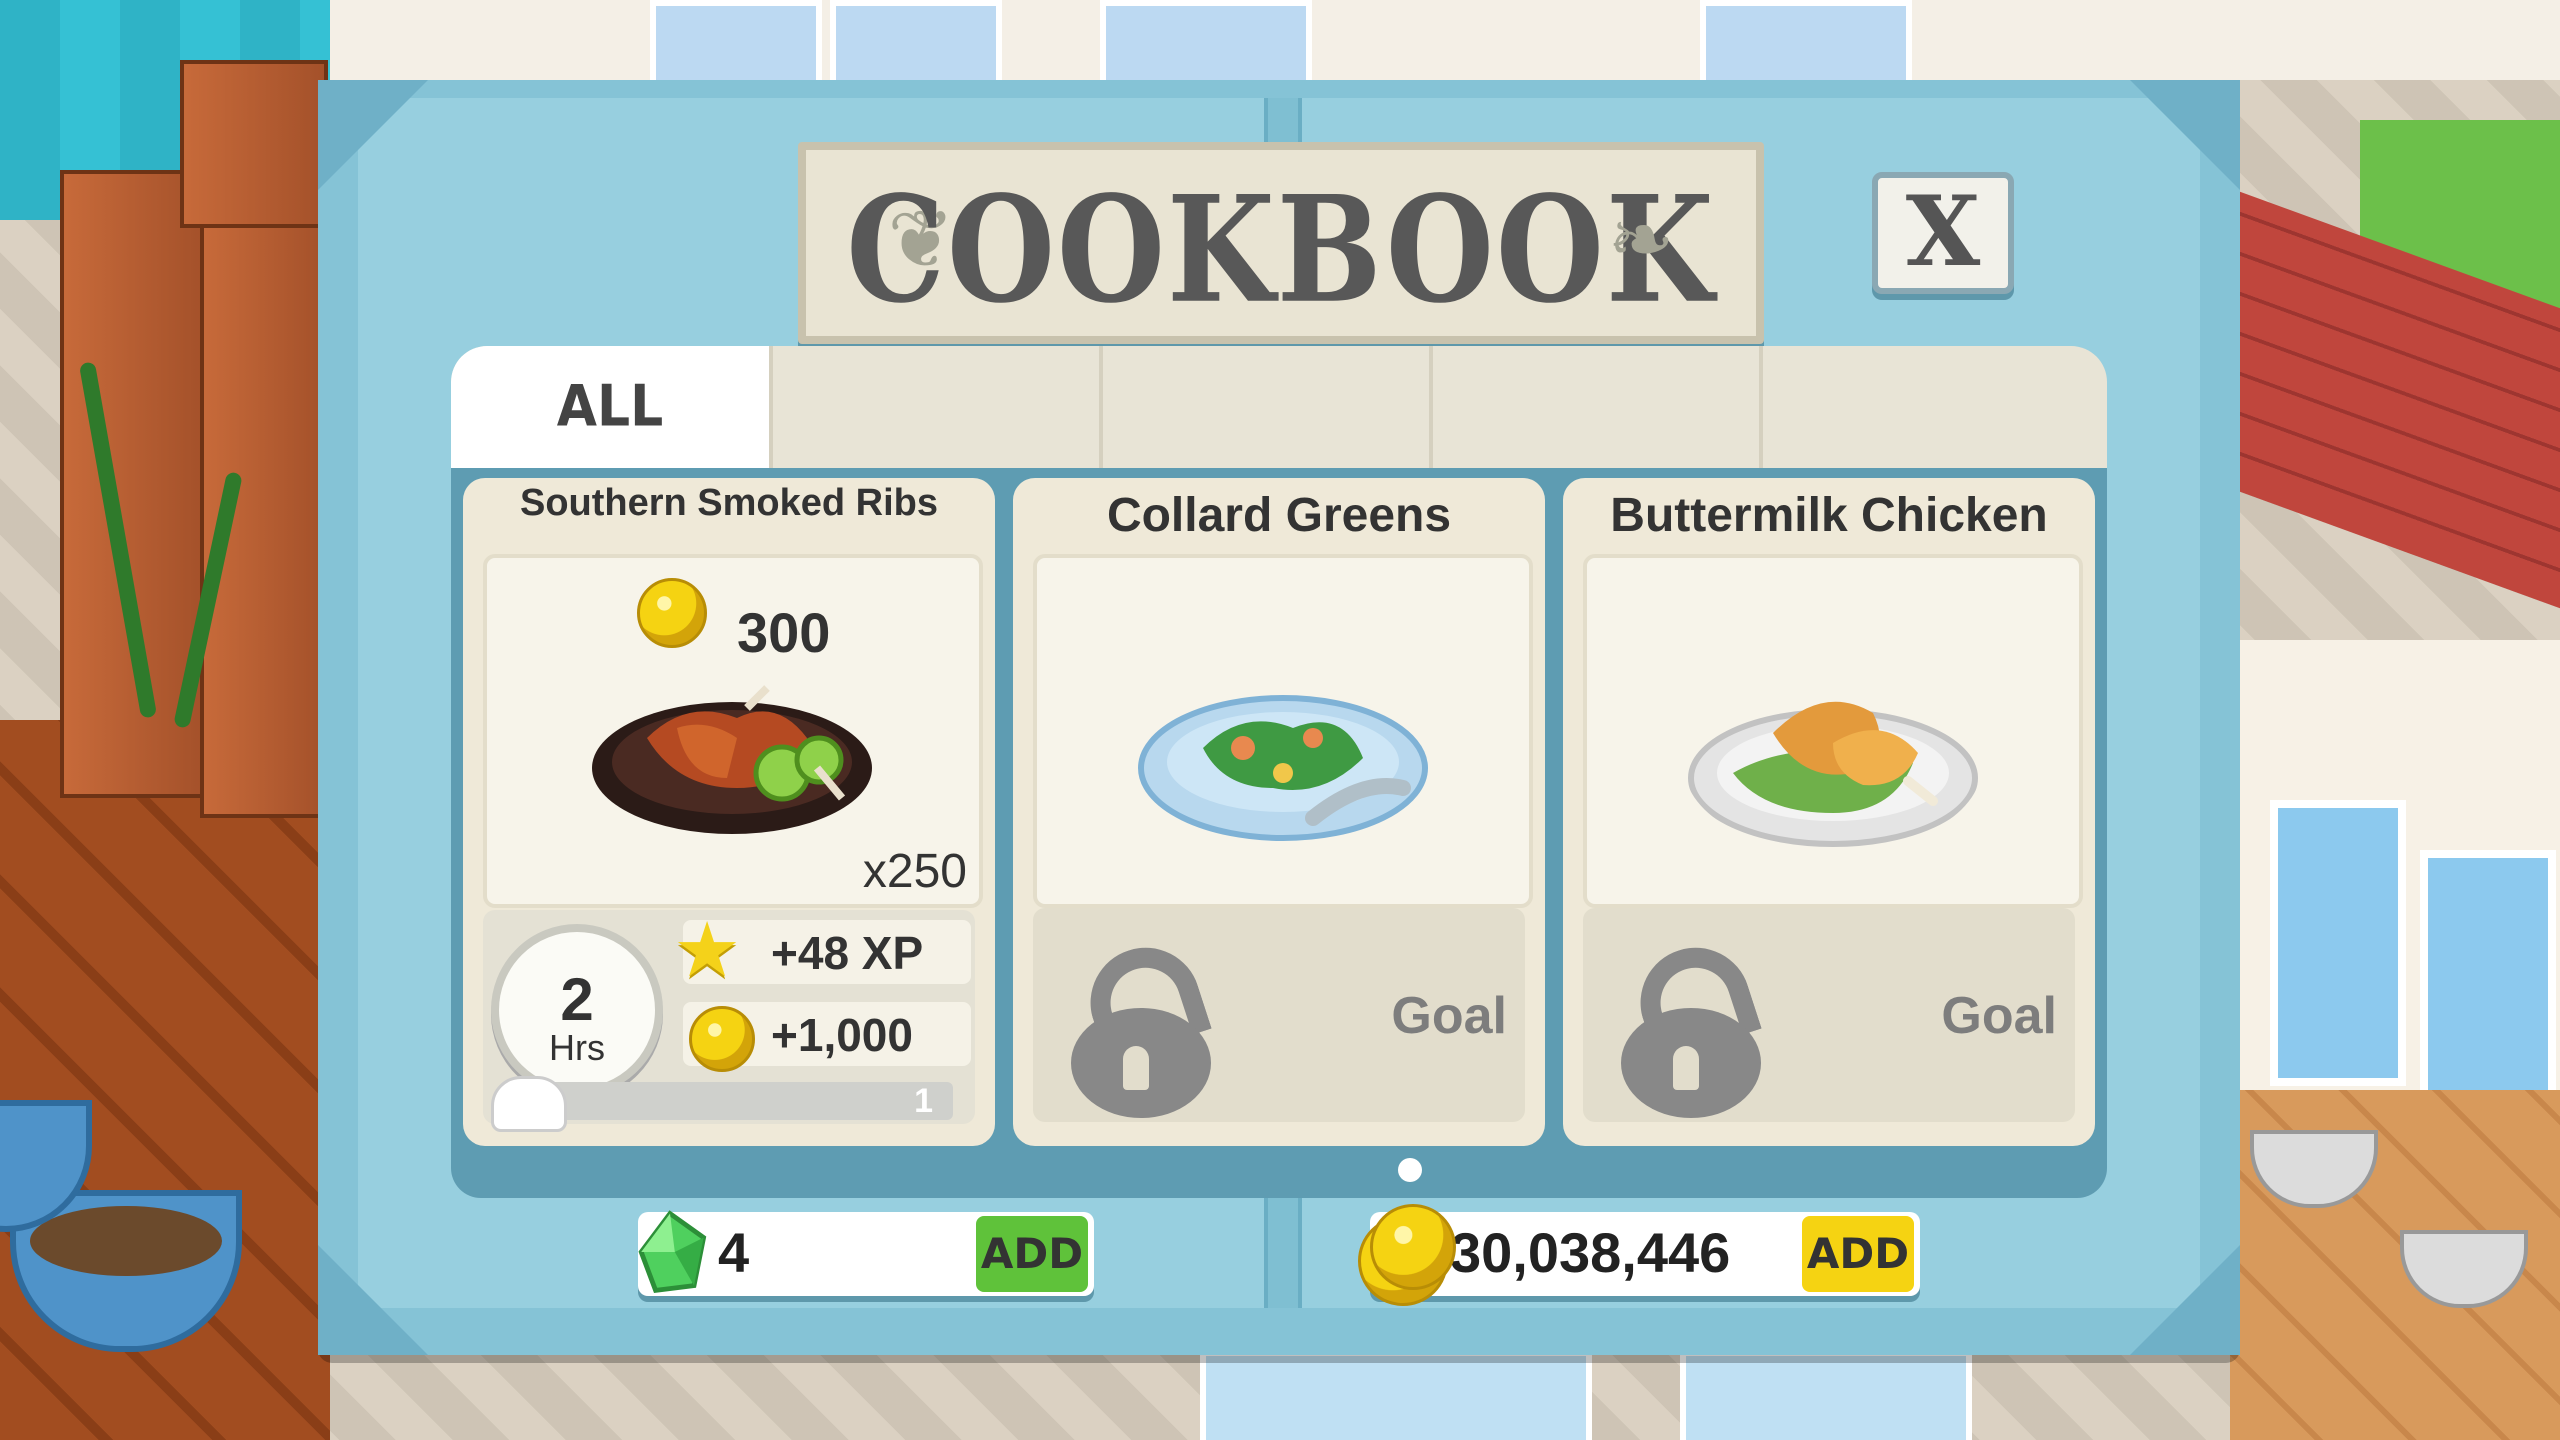 This screenshot has height=1440, width=2560. Describe the element at coordinates (577, 999) in the screenshot. I see `cook-time-value: 2` at that location.